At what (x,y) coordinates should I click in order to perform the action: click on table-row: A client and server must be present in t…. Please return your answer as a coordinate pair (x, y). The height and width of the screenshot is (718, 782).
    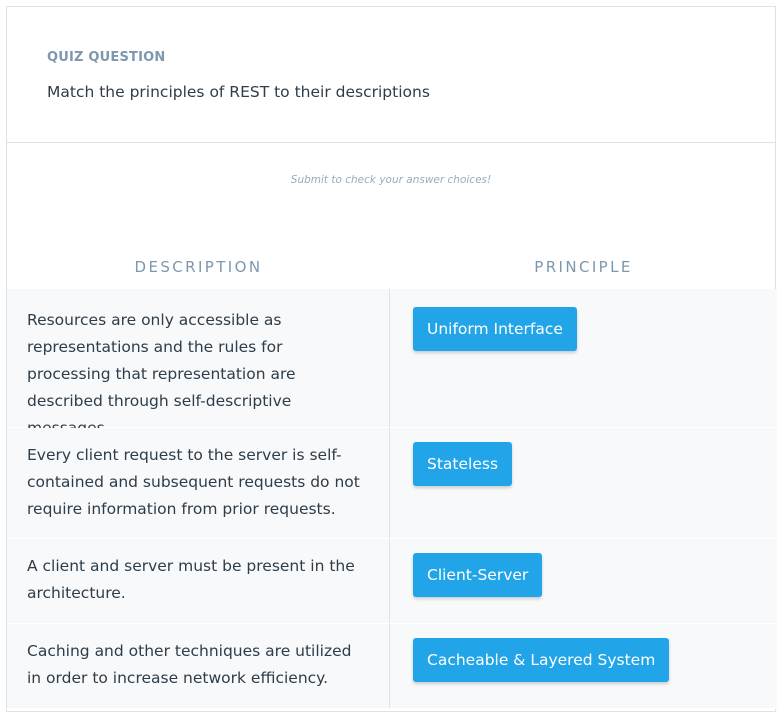
    Looking at the image, I should click on (392, 581).